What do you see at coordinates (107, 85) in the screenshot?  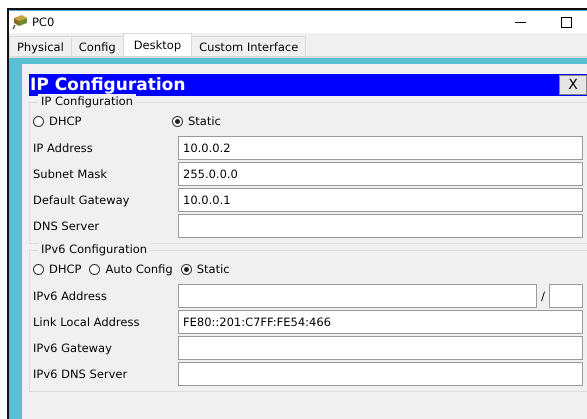 I see `dialog-title: IP Configuration` at bounding box center [107, 85].